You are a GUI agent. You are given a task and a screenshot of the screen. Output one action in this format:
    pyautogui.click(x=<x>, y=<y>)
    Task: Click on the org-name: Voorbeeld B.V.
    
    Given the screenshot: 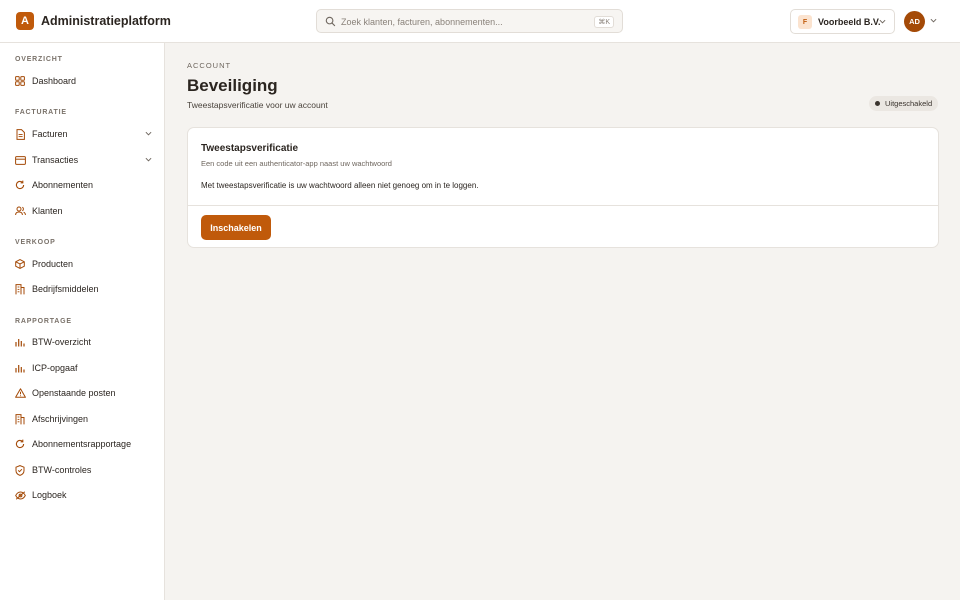 What is the action you would take?
    pyautogui.click(x=849, y=22)
    